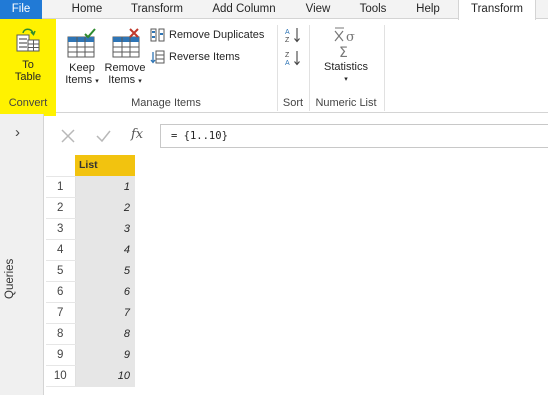 The height and width of the screenshot is (395, 548). I want to click on table-row: 11, so click(90, 187).